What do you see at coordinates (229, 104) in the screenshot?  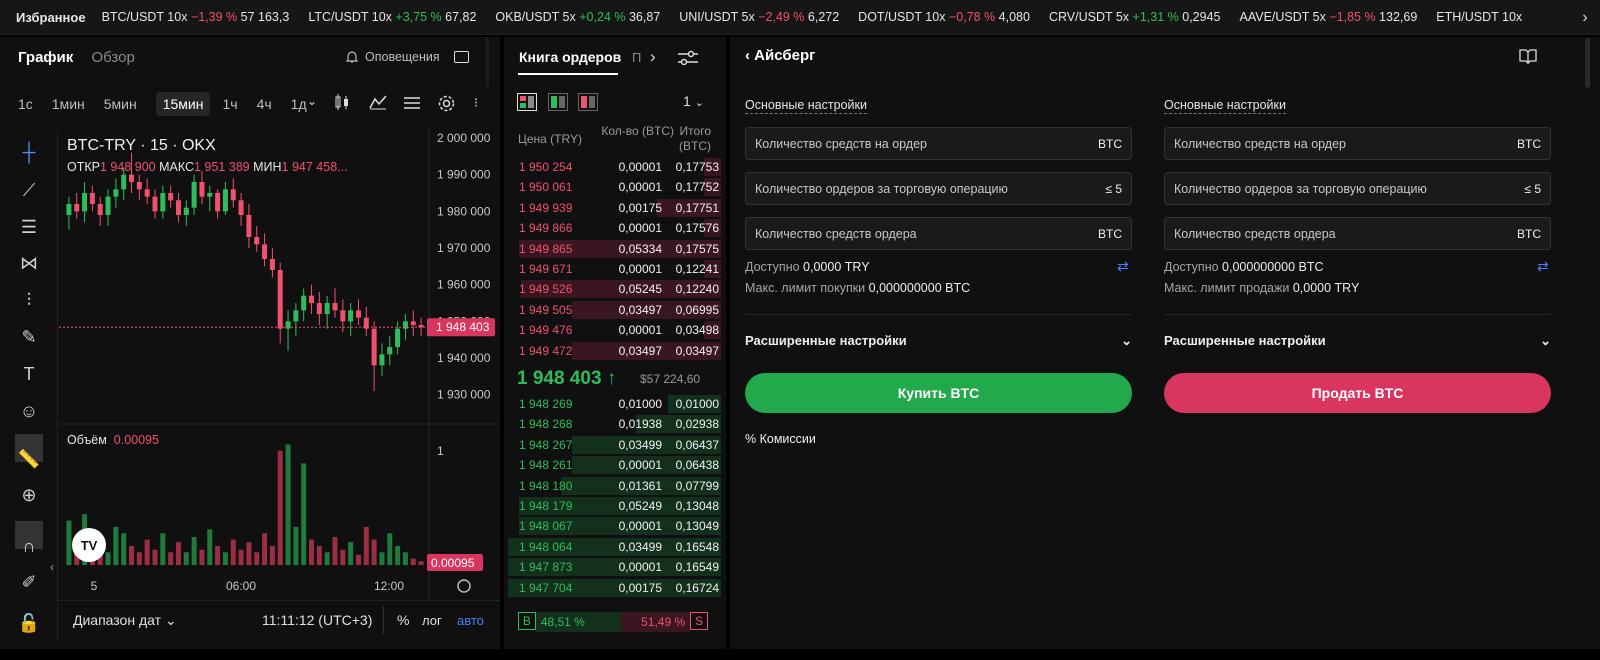 I see `timeframe-4: 1ч` at bounding box center [229, 104].